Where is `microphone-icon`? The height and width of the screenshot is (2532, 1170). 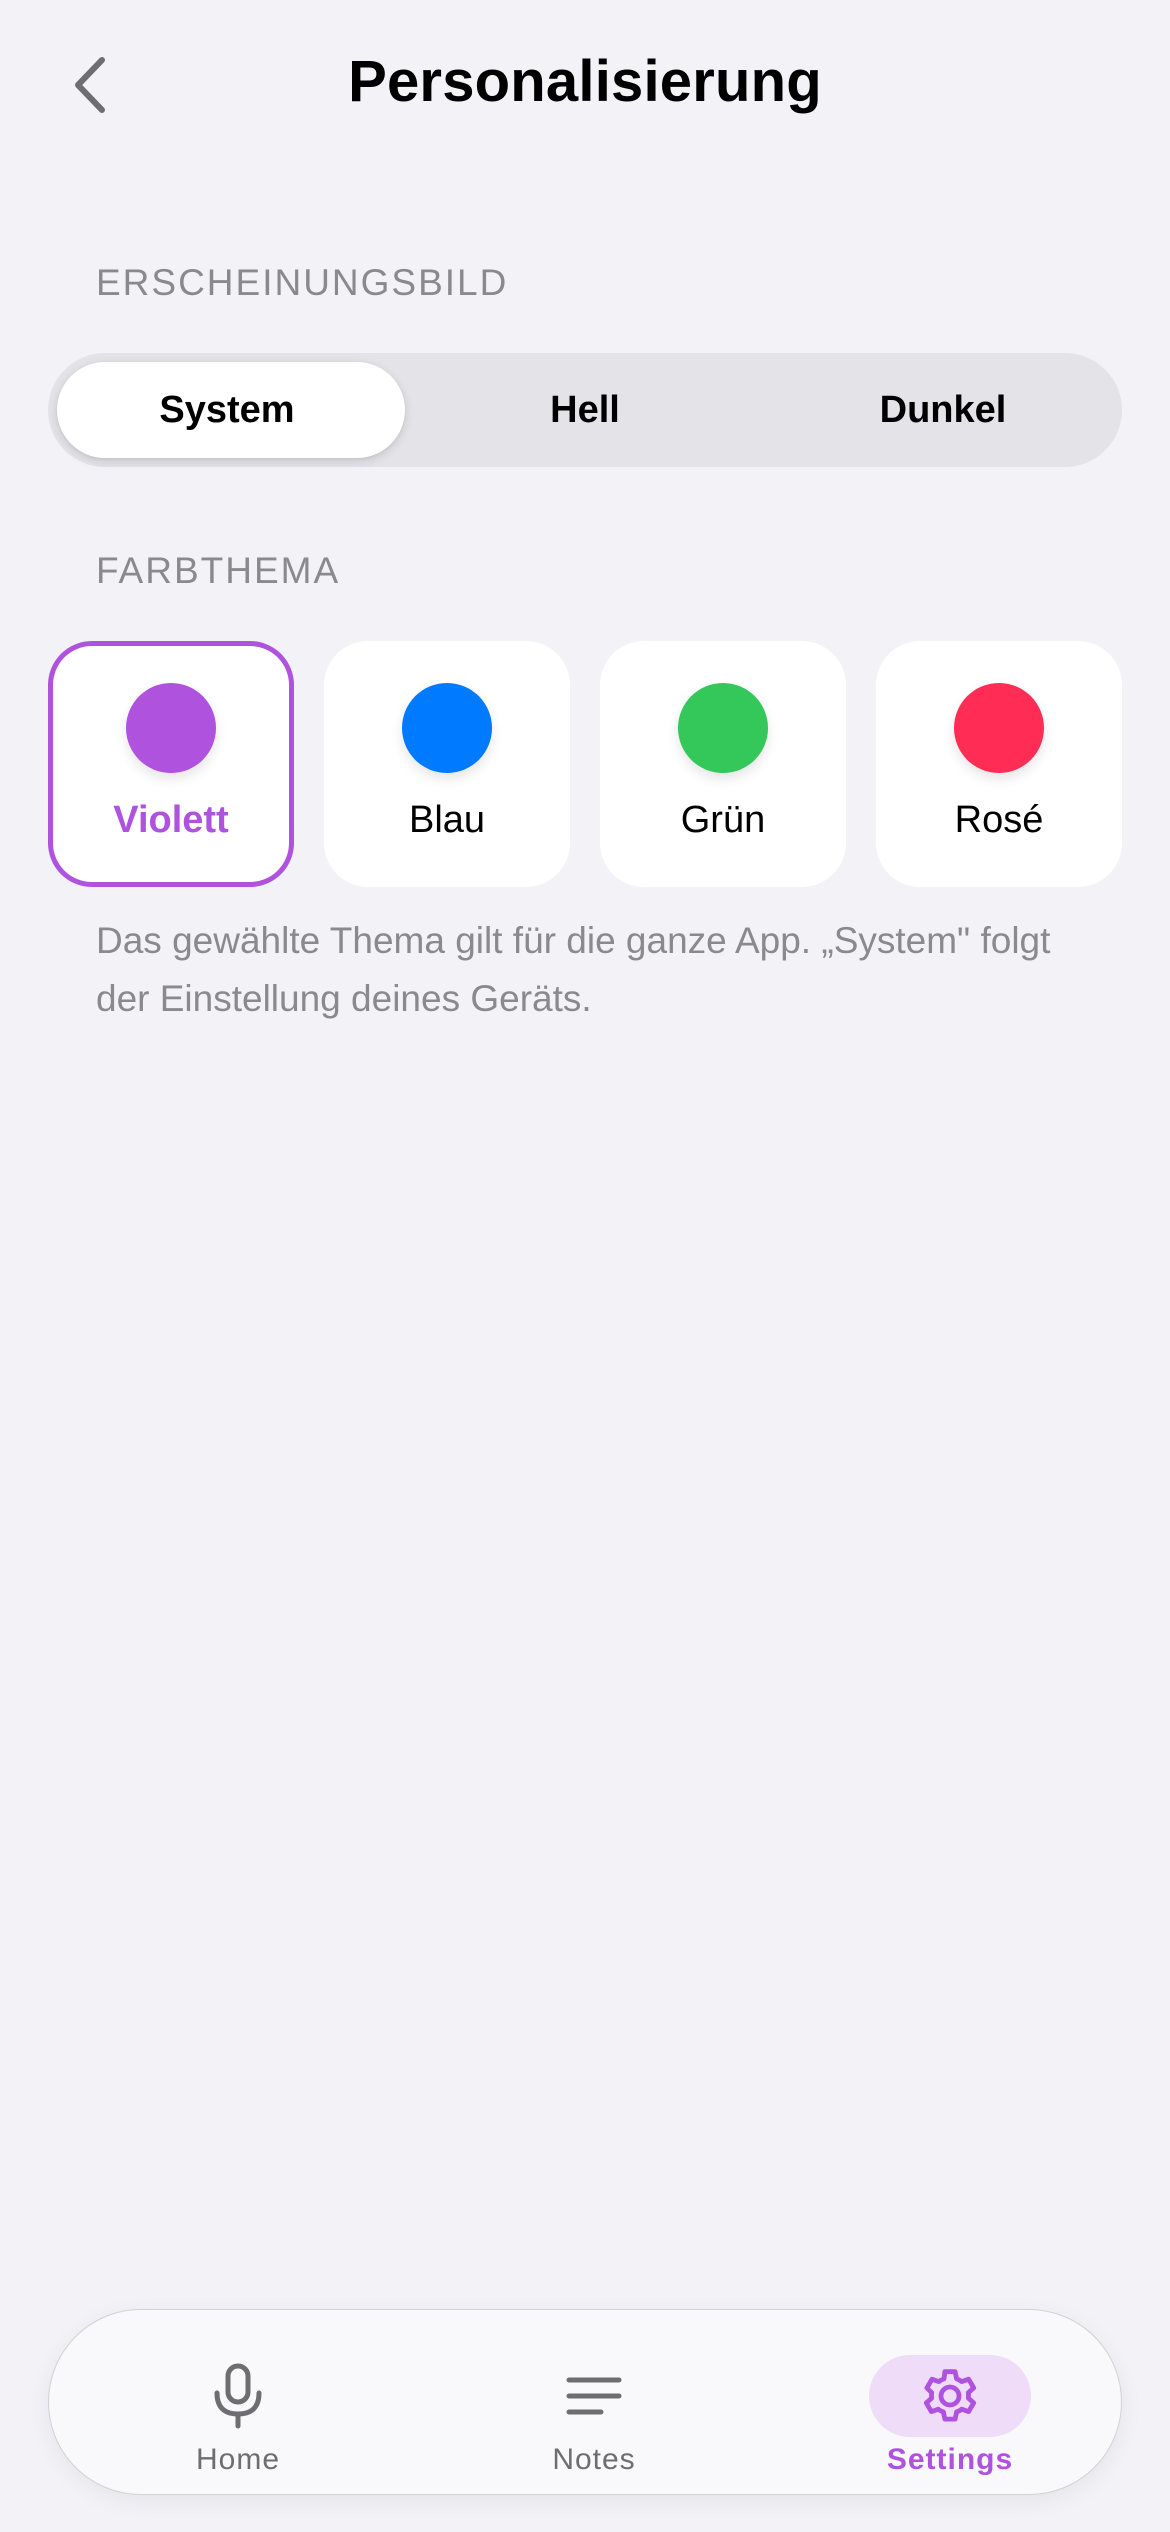
microphone-icon is located at coordinates (238, 2396).